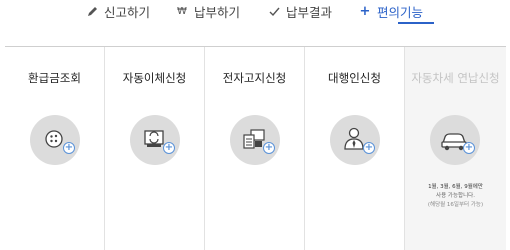  What do you see at coordinates (400, 12) in the screenshot?
I see `nav-label: 편의기능` at bounding box center [400, 12].